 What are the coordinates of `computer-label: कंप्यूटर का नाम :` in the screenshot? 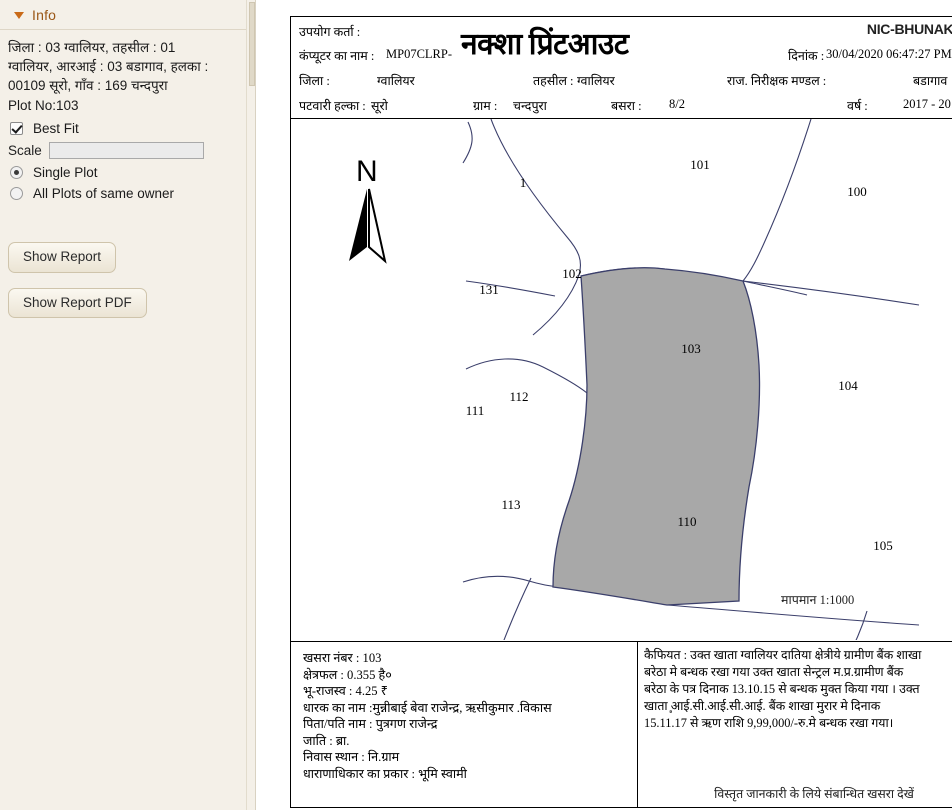 It's located at (337, 56).